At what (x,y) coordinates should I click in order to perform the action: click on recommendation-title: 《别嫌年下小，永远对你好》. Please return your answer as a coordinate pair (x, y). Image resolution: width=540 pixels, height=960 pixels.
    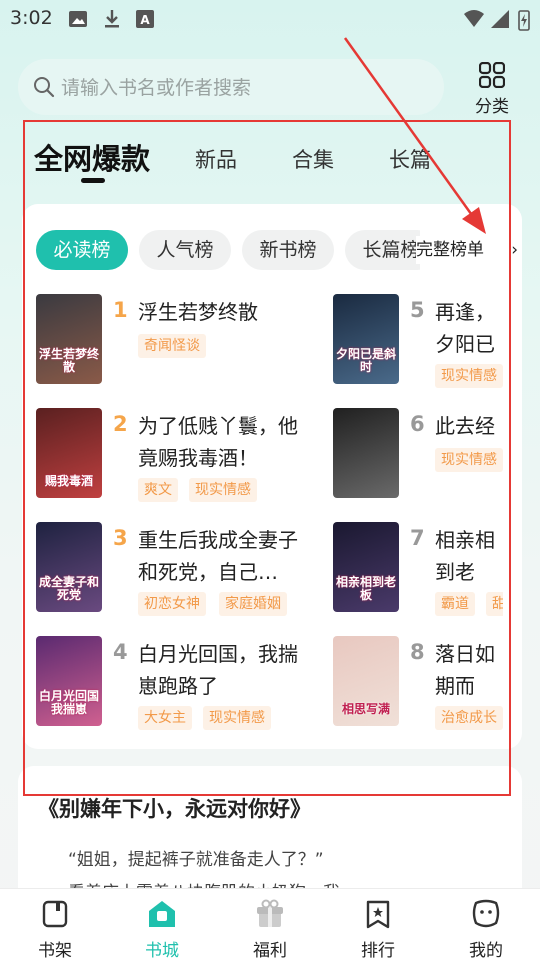
    Looking at the image, I should click on (174, 809).